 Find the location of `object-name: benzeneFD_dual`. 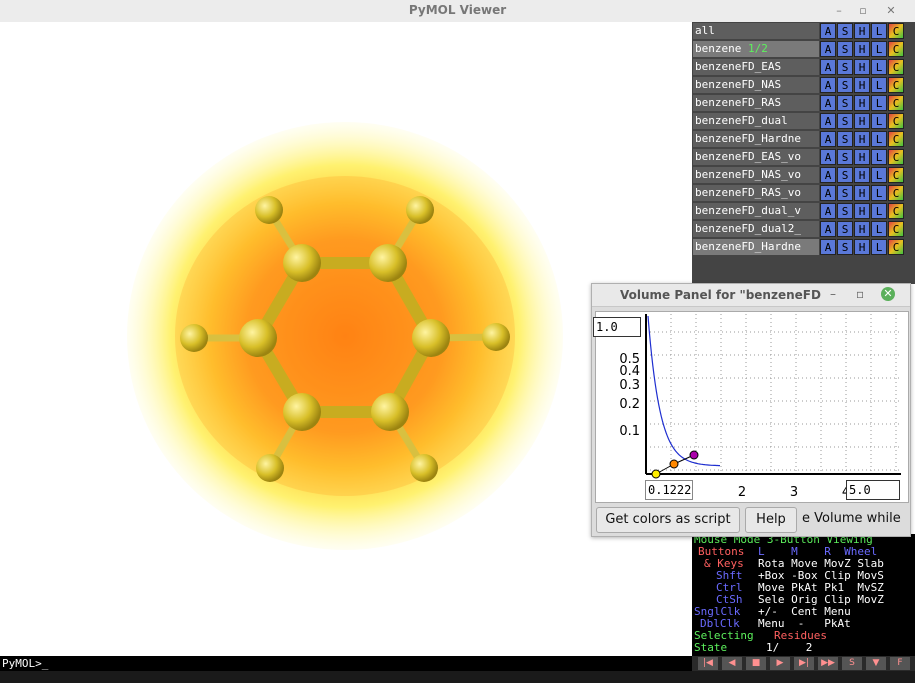

object-name: benzeneFD_dual is located at coordinates (756, 121).